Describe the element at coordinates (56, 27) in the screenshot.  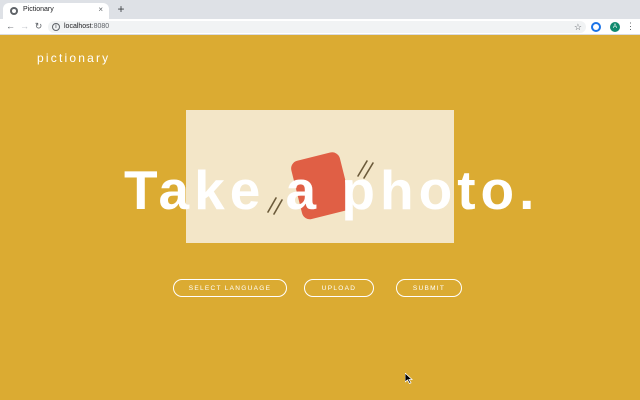
I see `info-icon: i` at that location.